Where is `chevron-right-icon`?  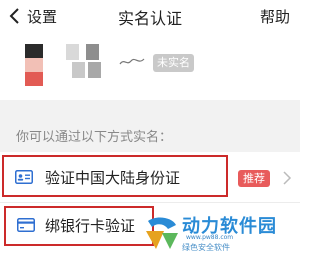
chevron-right-icon is located at coordinates (287, 178).